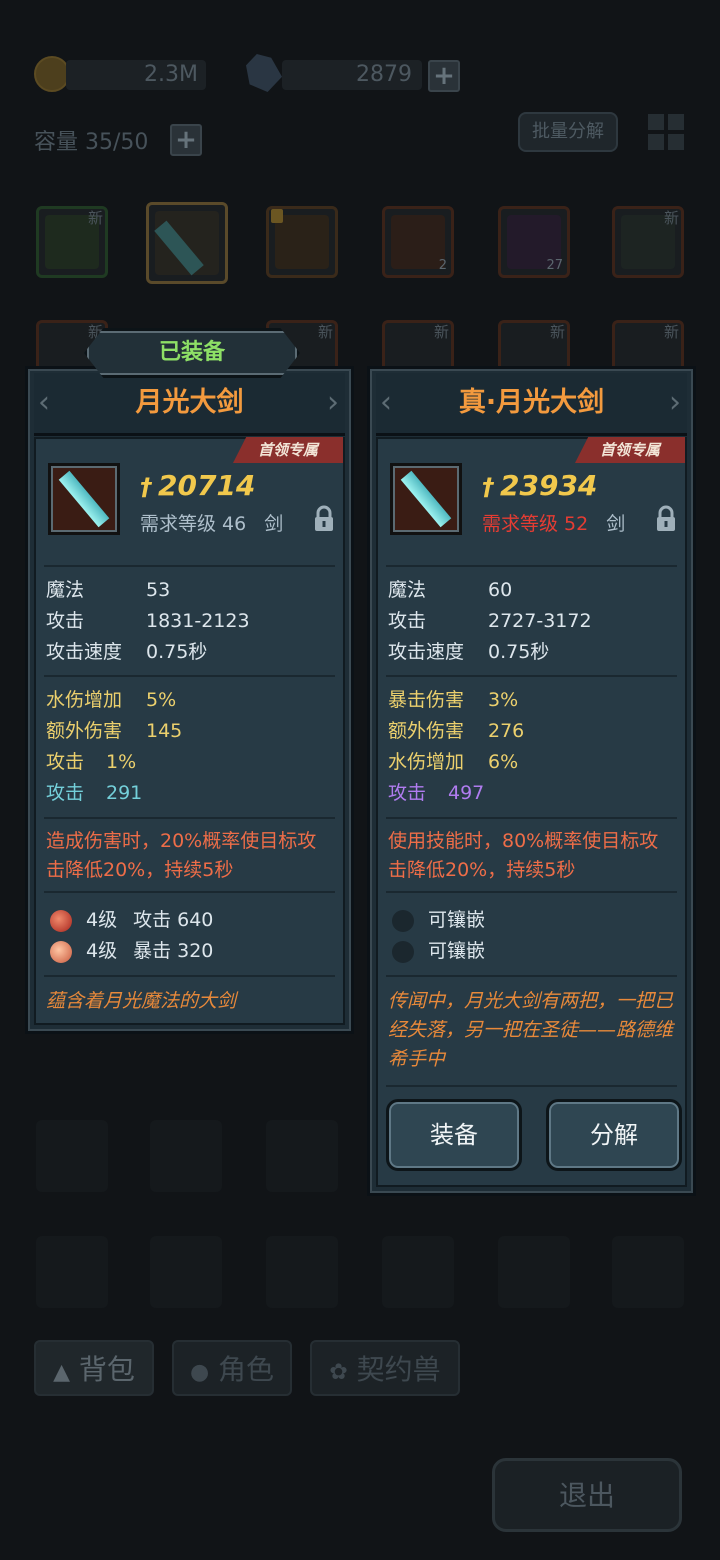 This screenshot has width=720, height=1560. Describe the element at coordinates (398, 1369) in the screenshot. I see `tab-pet-label: 契约兽` at that location.